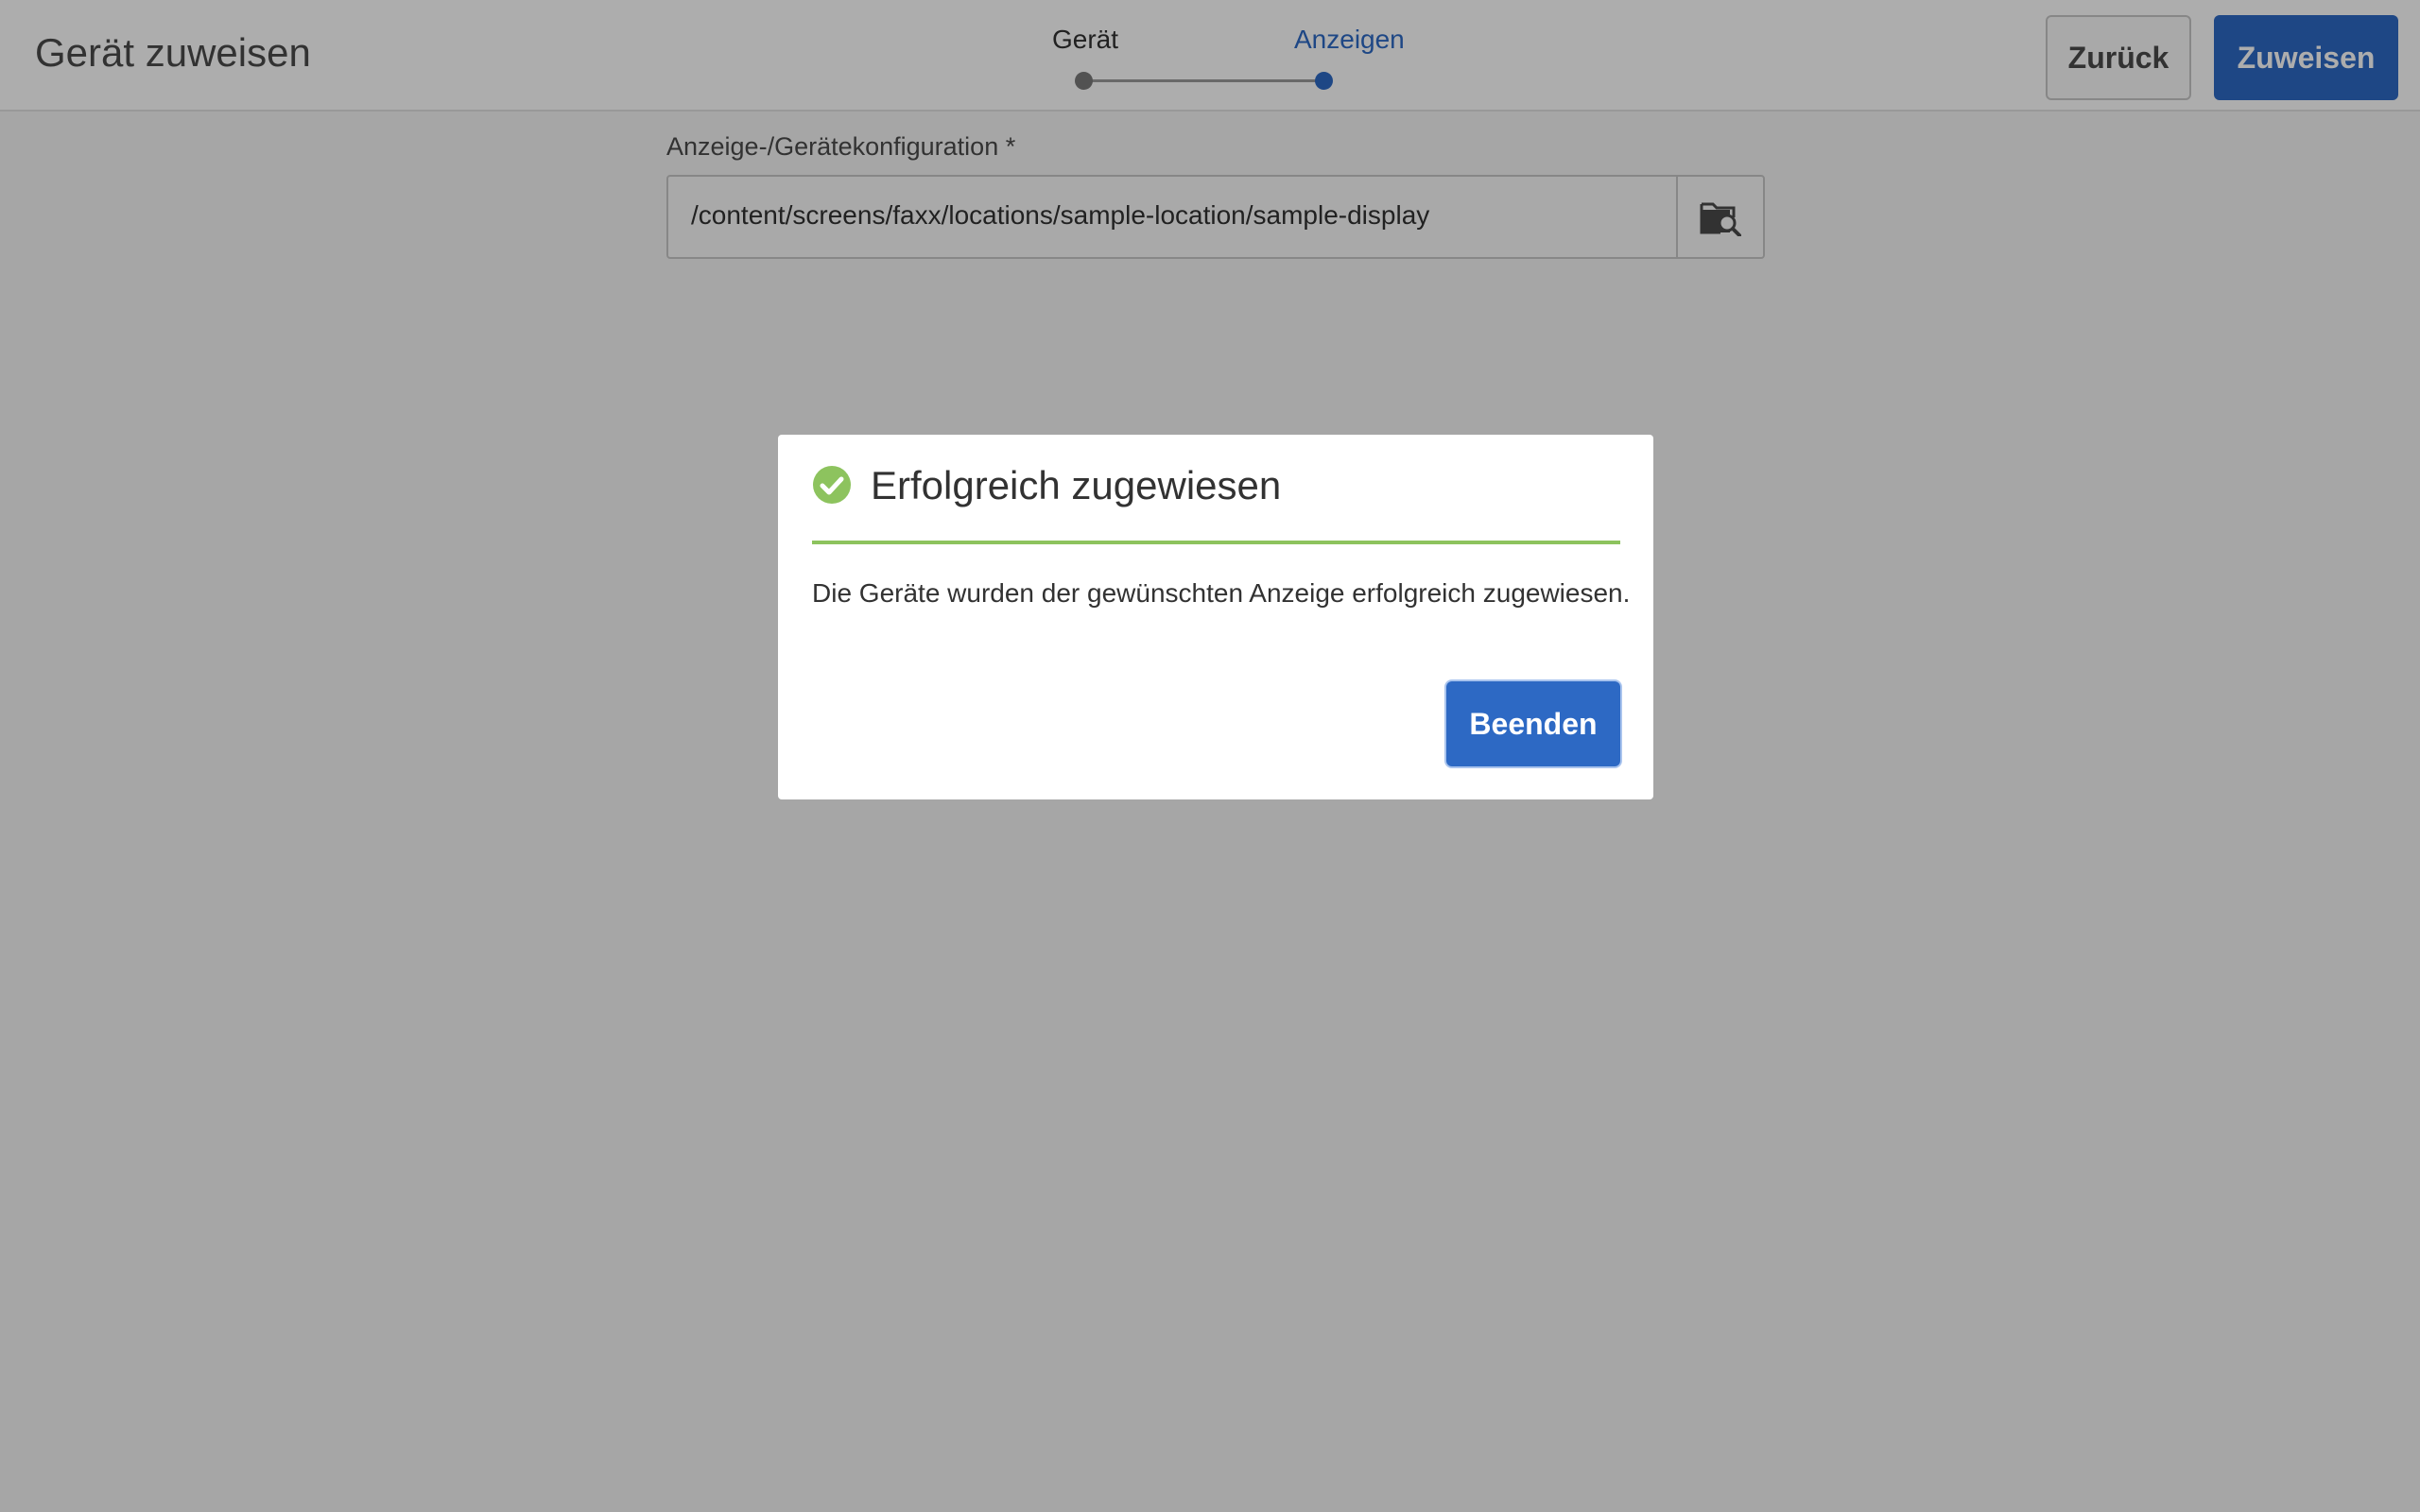 This screenshot has height=1512, width=2420. I want to click on dialog-header: Erfolgreich zugewiesen, so click(1216, 484).